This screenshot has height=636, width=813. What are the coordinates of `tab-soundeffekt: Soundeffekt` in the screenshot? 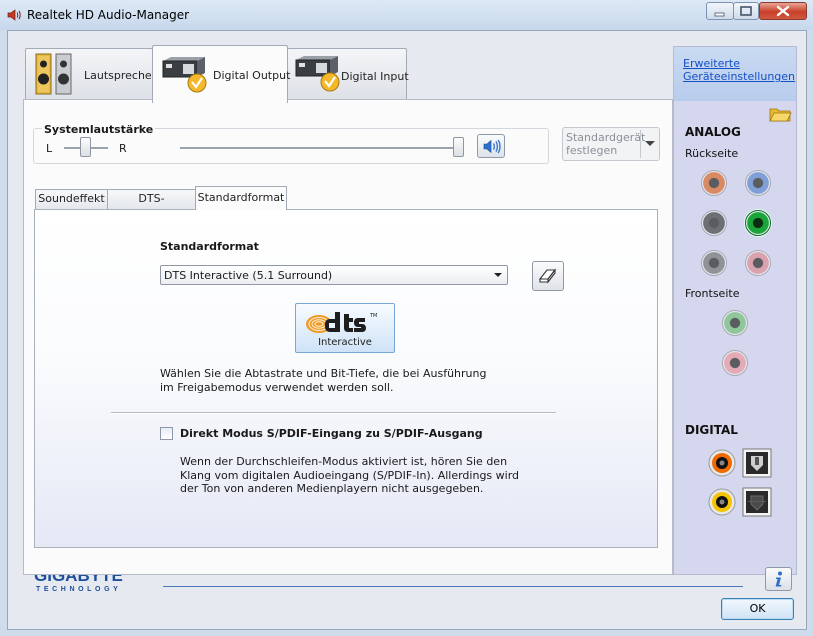 It's located at (71, 199).